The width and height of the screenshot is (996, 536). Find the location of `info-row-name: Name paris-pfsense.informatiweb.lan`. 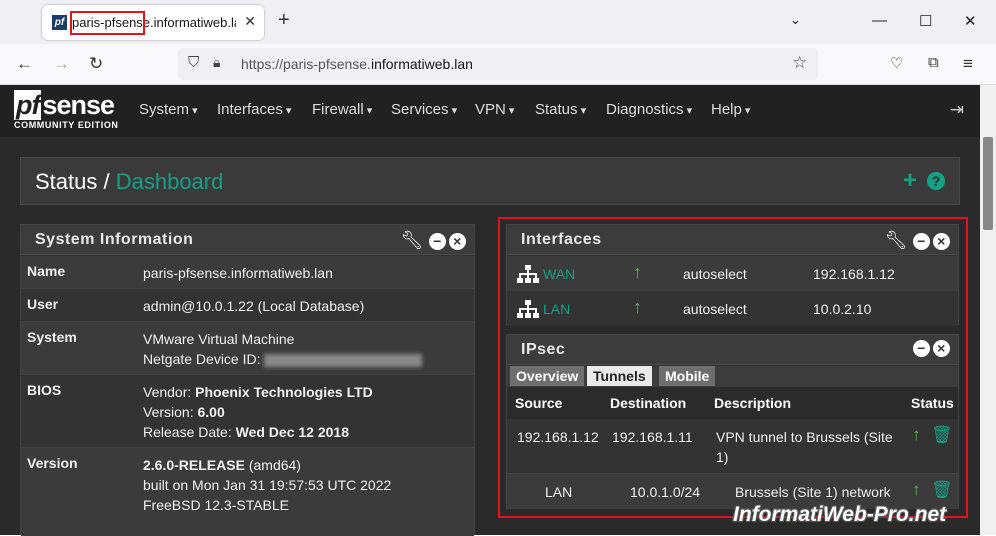

info-row-name: Name paris-pfsense.informatiweb.lan is located at coordinates (247, 272).